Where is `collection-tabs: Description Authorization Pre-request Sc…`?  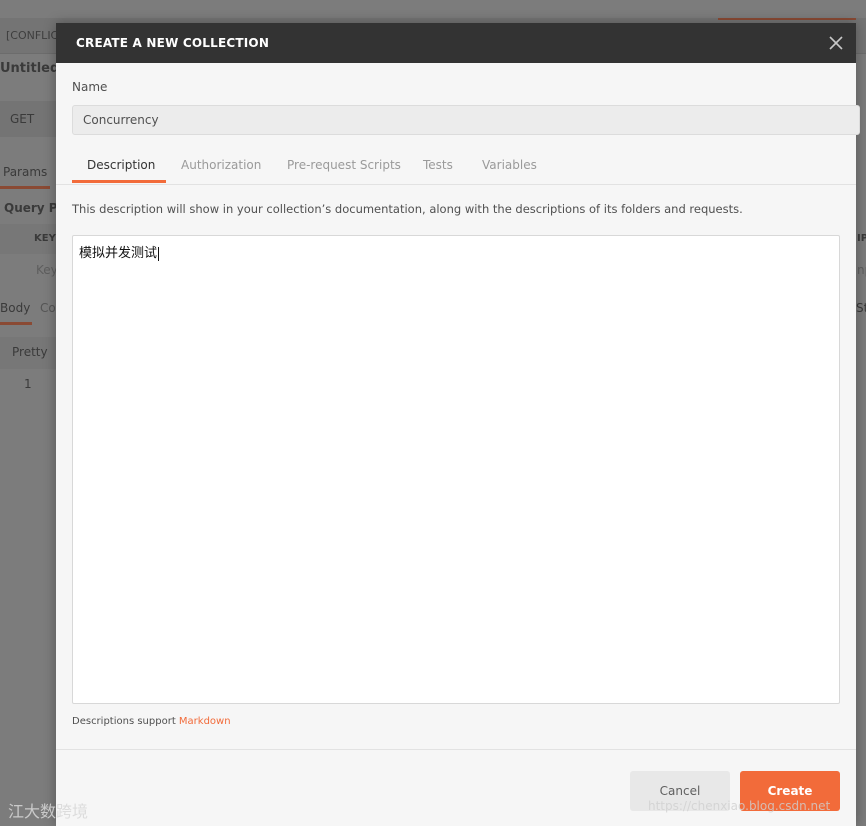 collection-tabs: Description Authorization Pre-request Sc… is located at coordinates (456, 165).